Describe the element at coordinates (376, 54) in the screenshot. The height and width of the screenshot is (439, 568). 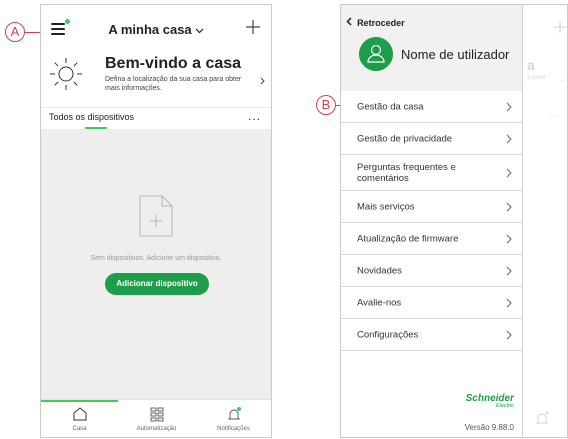
I see `user-avatar-icon` at that location.